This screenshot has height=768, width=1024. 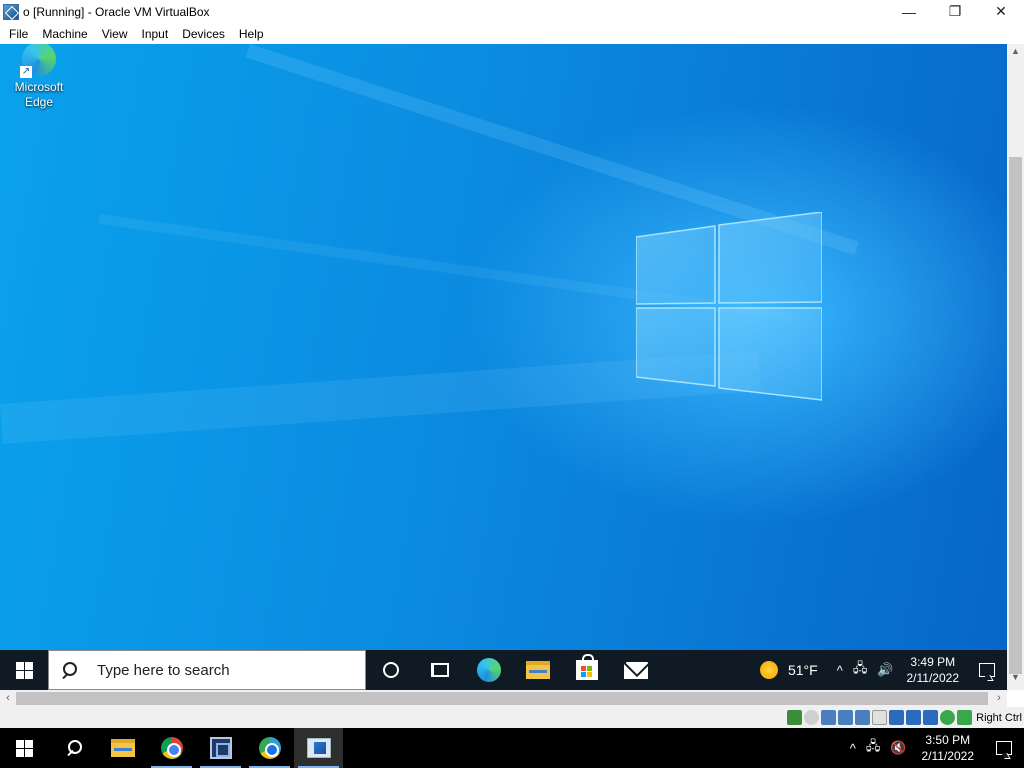 I want to click on taskbar-store, so click(x=586, y=670).